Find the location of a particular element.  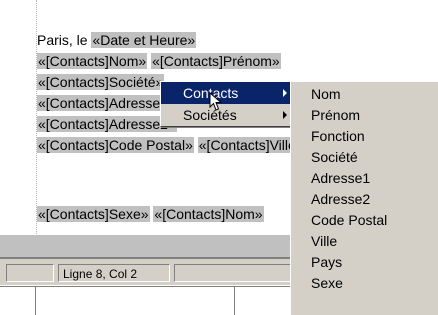

document-line: Paris, le «Date et Heure» is located at coordinates (117, 40).